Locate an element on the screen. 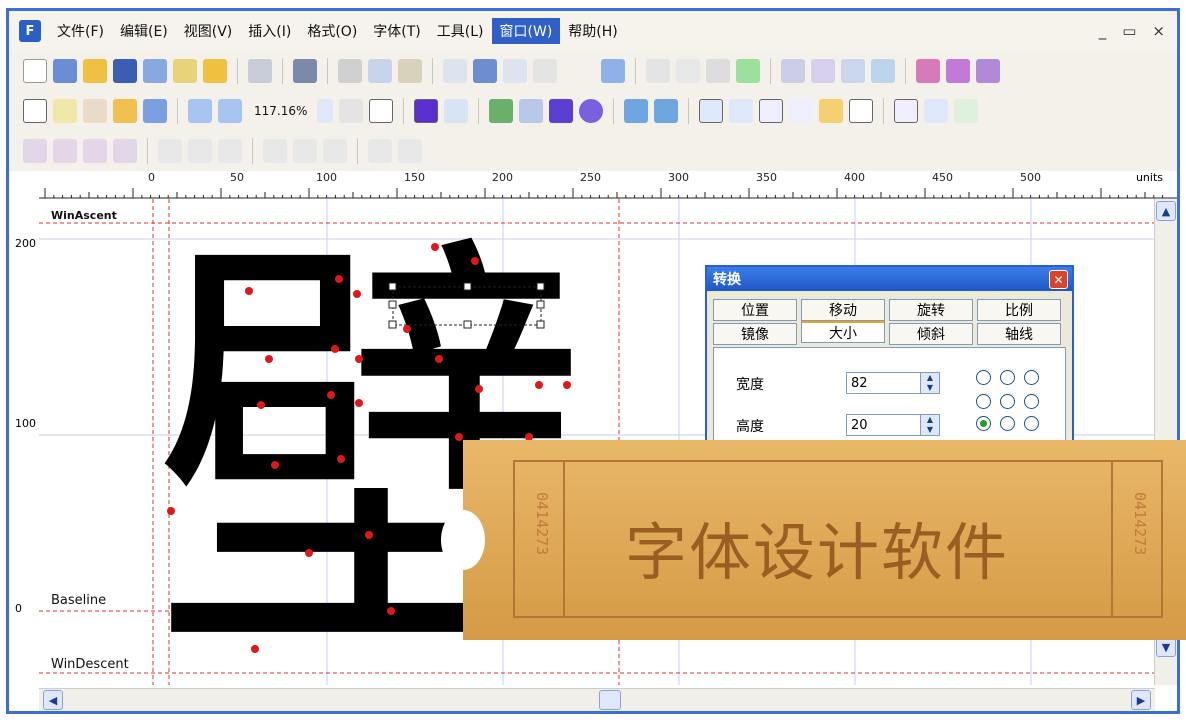 The image size is (1186, 722). distribute-h-icon is located at coordinates (380, 151).